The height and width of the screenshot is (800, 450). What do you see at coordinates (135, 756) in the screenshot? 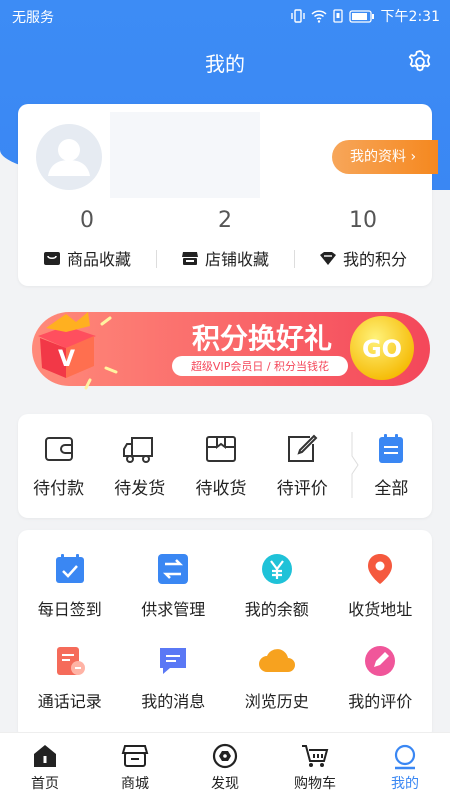
I see `store-icon` at bounding box center [135, 756].